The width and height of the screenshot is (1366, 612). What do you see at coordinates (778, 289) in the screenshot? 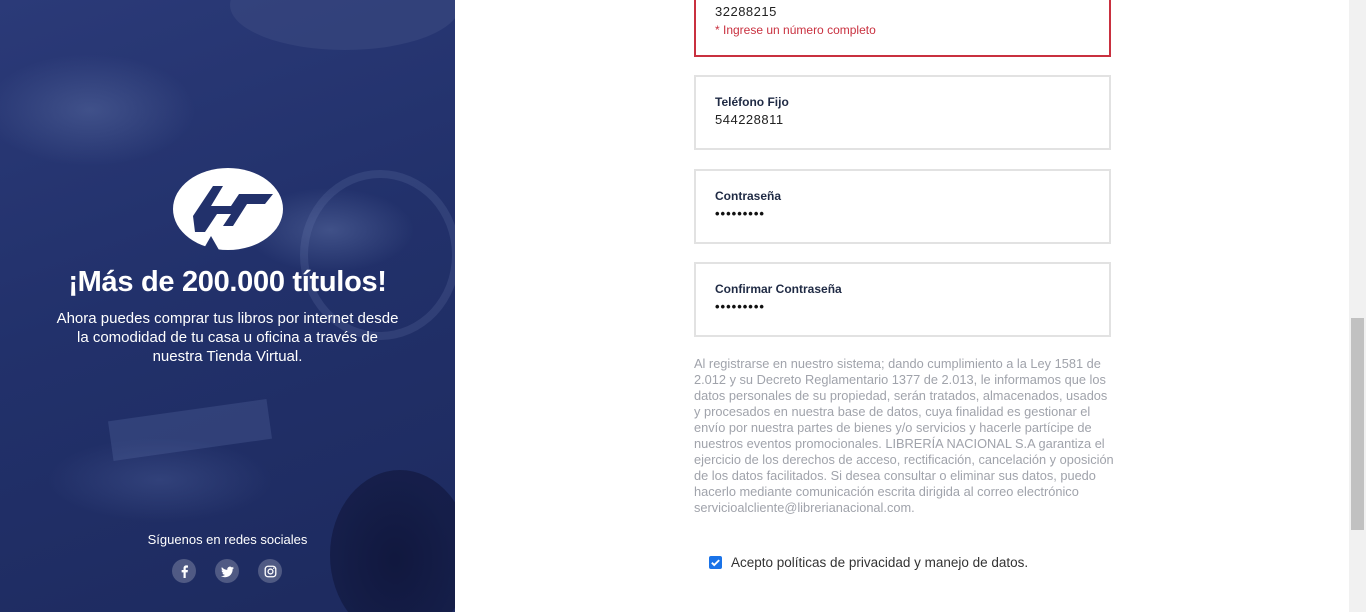
I see `confirm-password-label: Confirmar Contraseña` at bounding box center [778, 289].